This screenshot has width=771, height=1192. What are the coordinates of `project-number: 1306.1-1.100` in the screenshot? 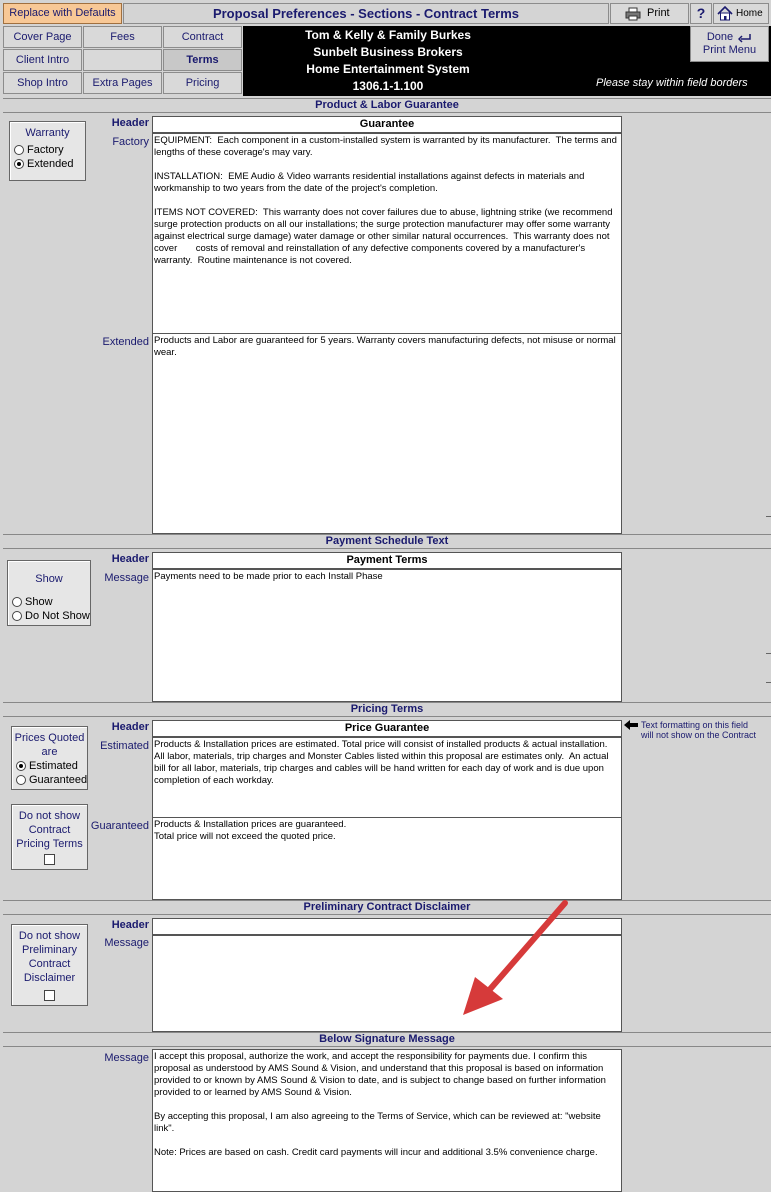 It's located at (388, 86).